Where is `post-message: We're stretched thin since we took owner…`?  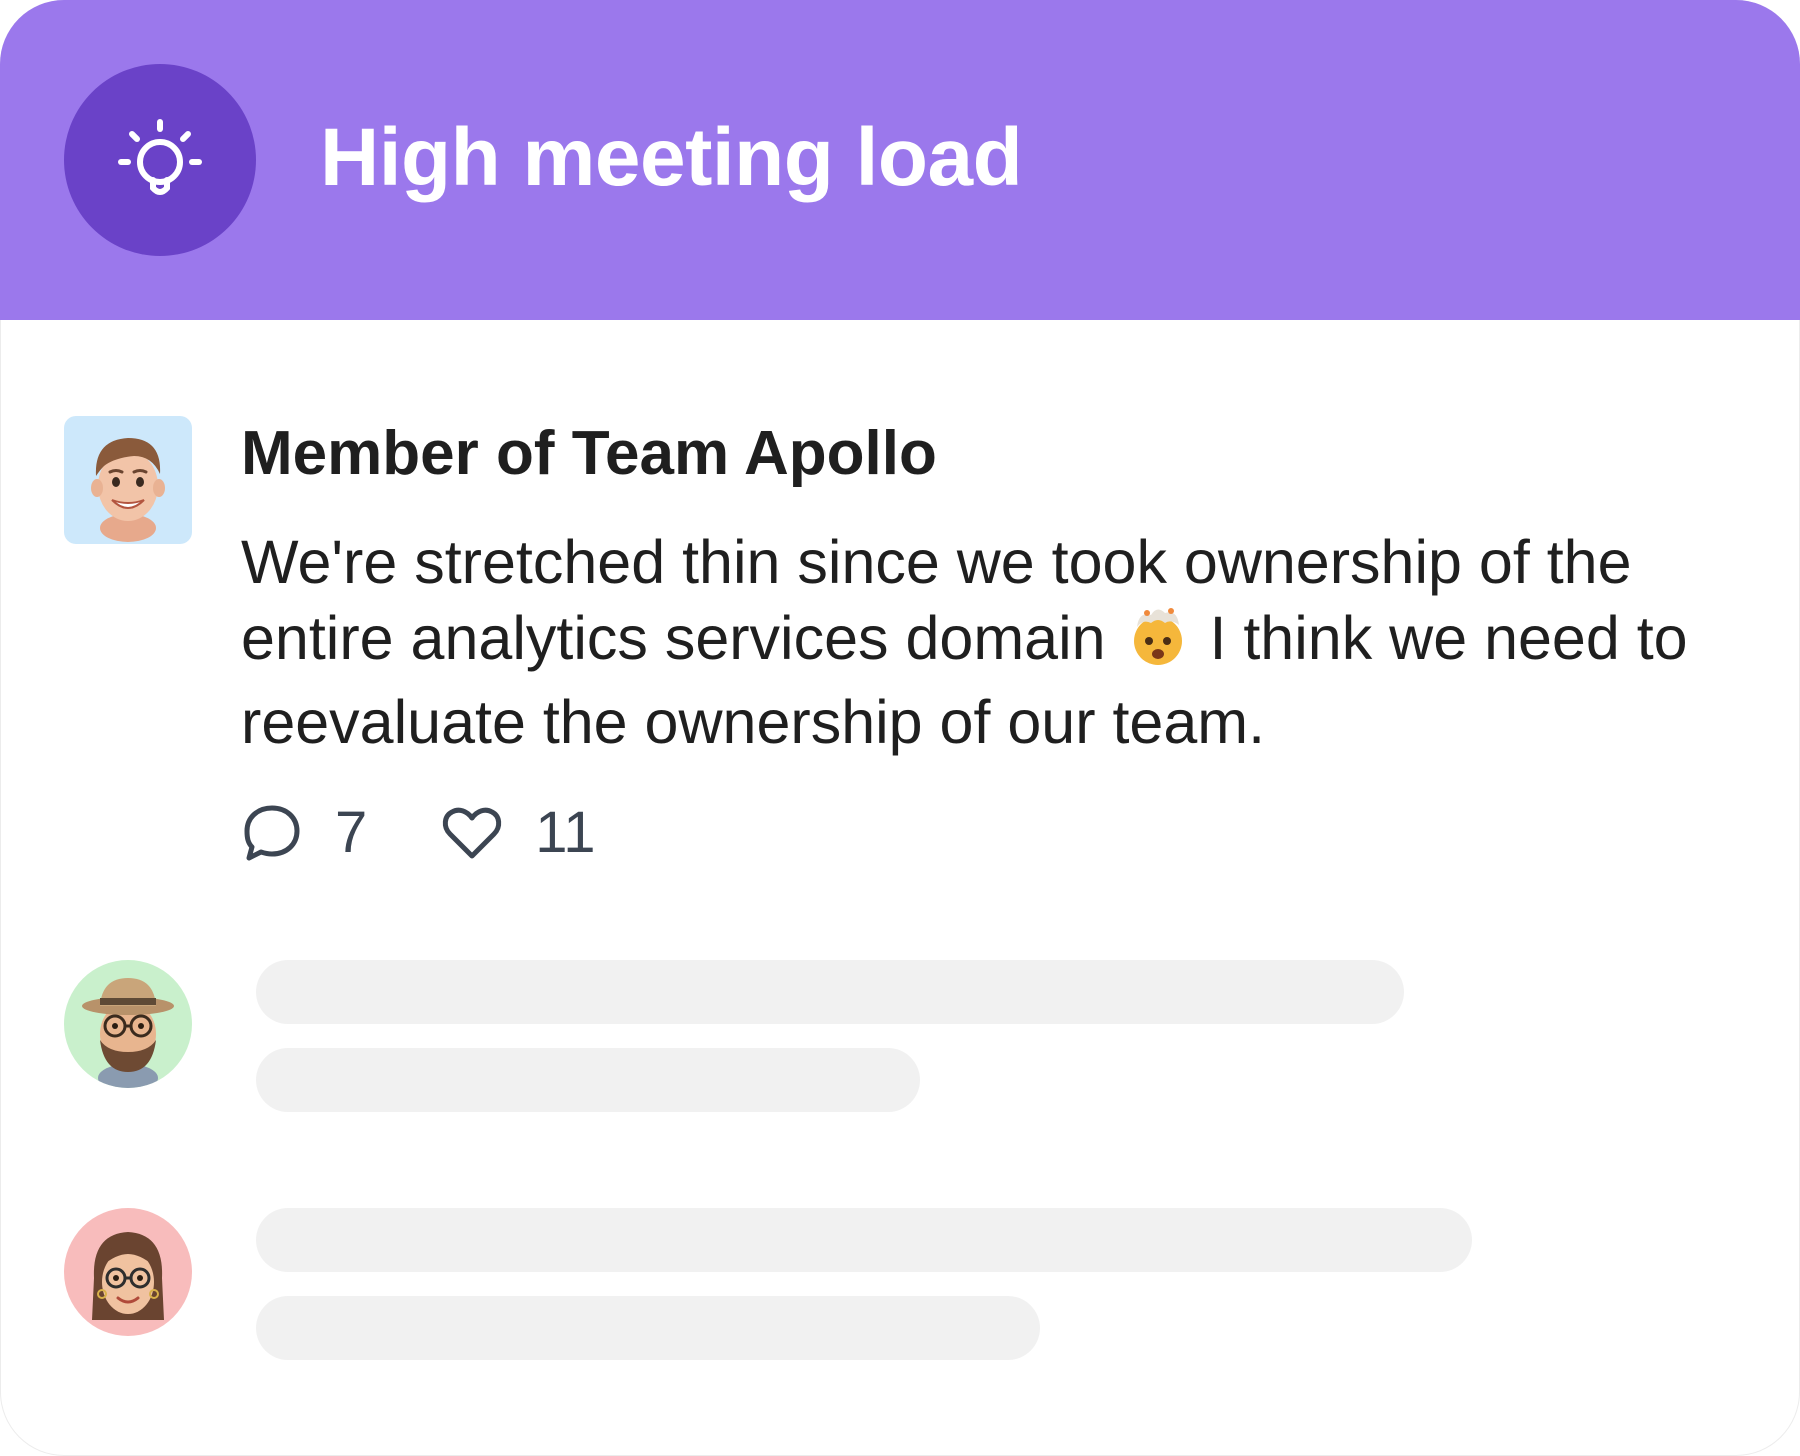 post-message: We're stretched thin since we took owner… is located at coordinates (1001, 642).